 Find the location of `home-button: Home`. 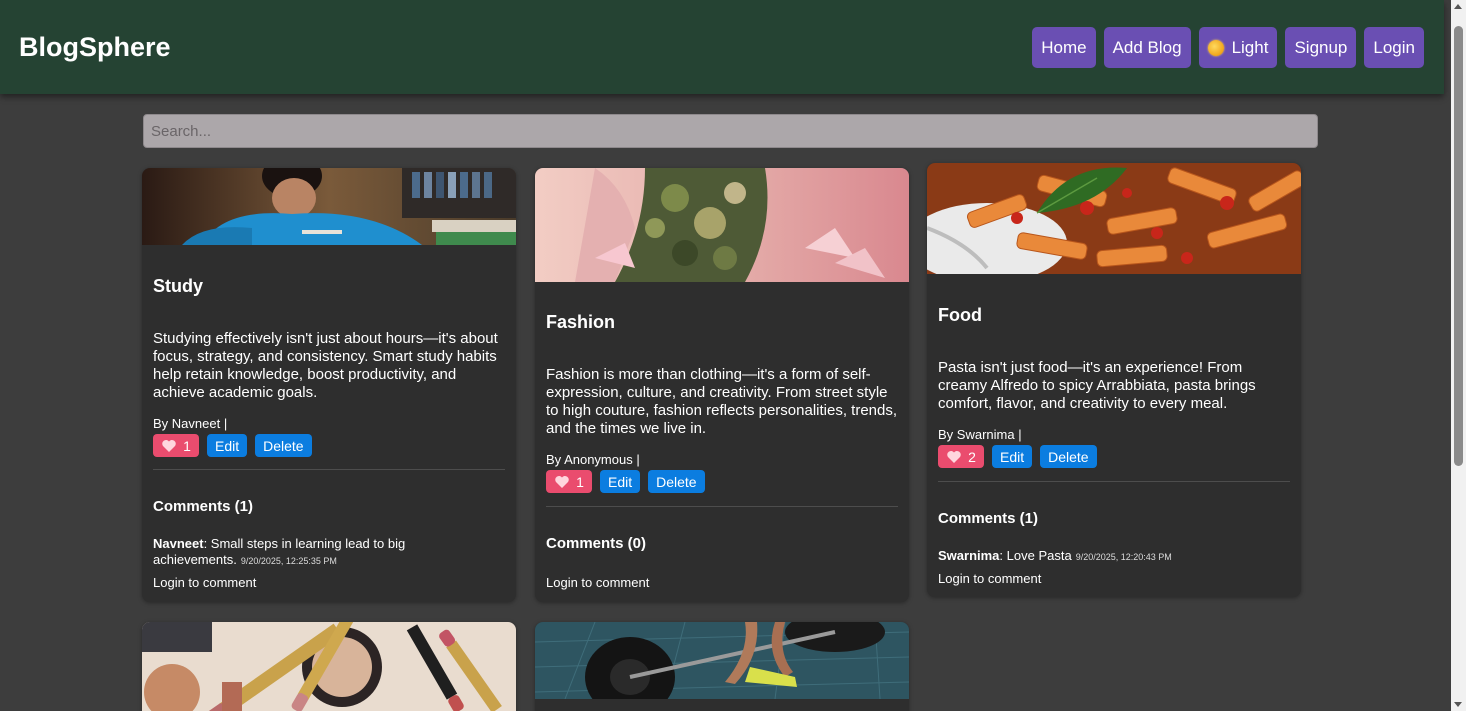

home-button: Home is located at coordinates (1064, 47).